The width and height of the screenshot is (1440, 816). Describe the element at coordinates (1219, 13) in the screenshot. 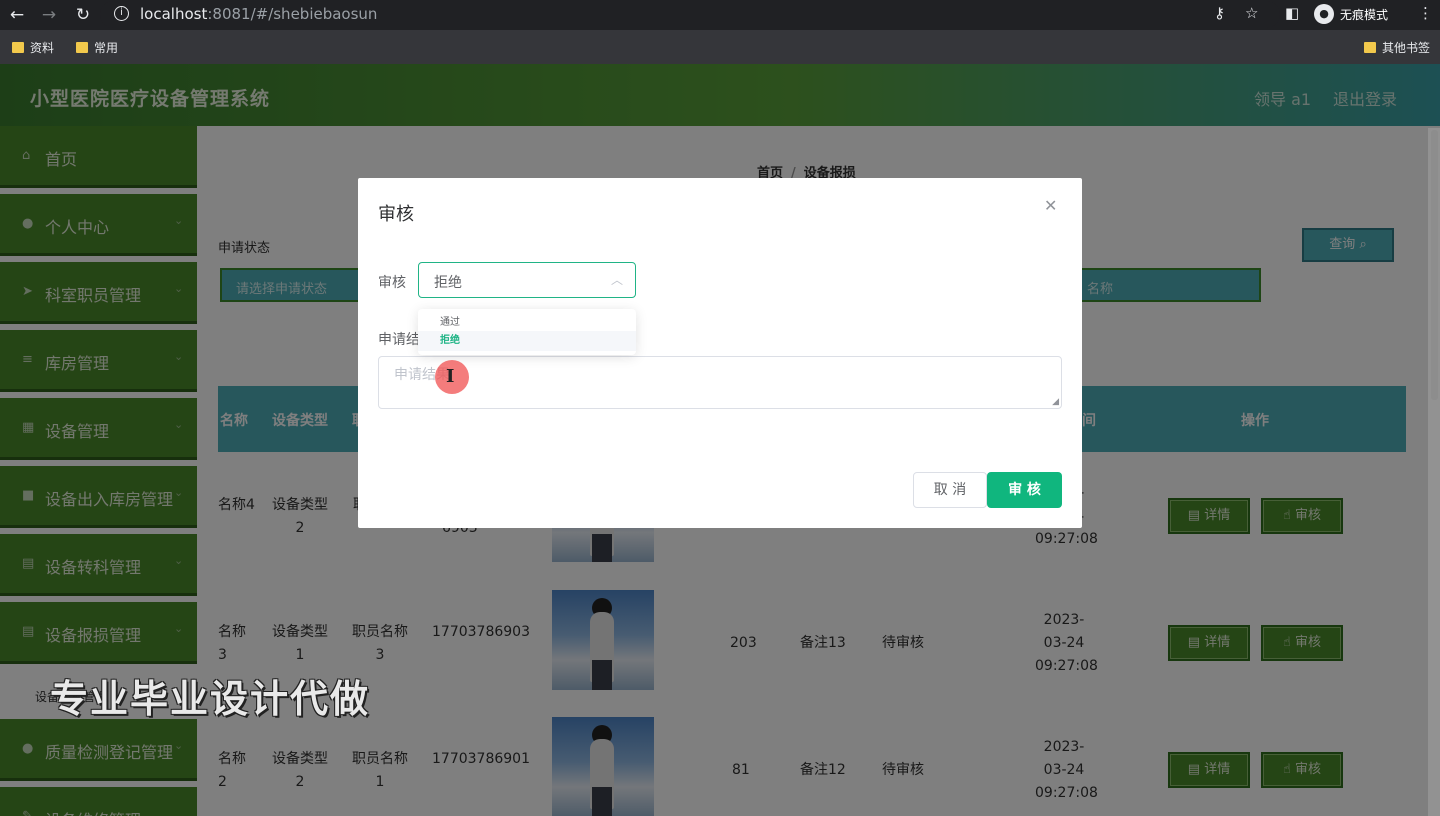

I see `key-icon: ⚷` at that location.